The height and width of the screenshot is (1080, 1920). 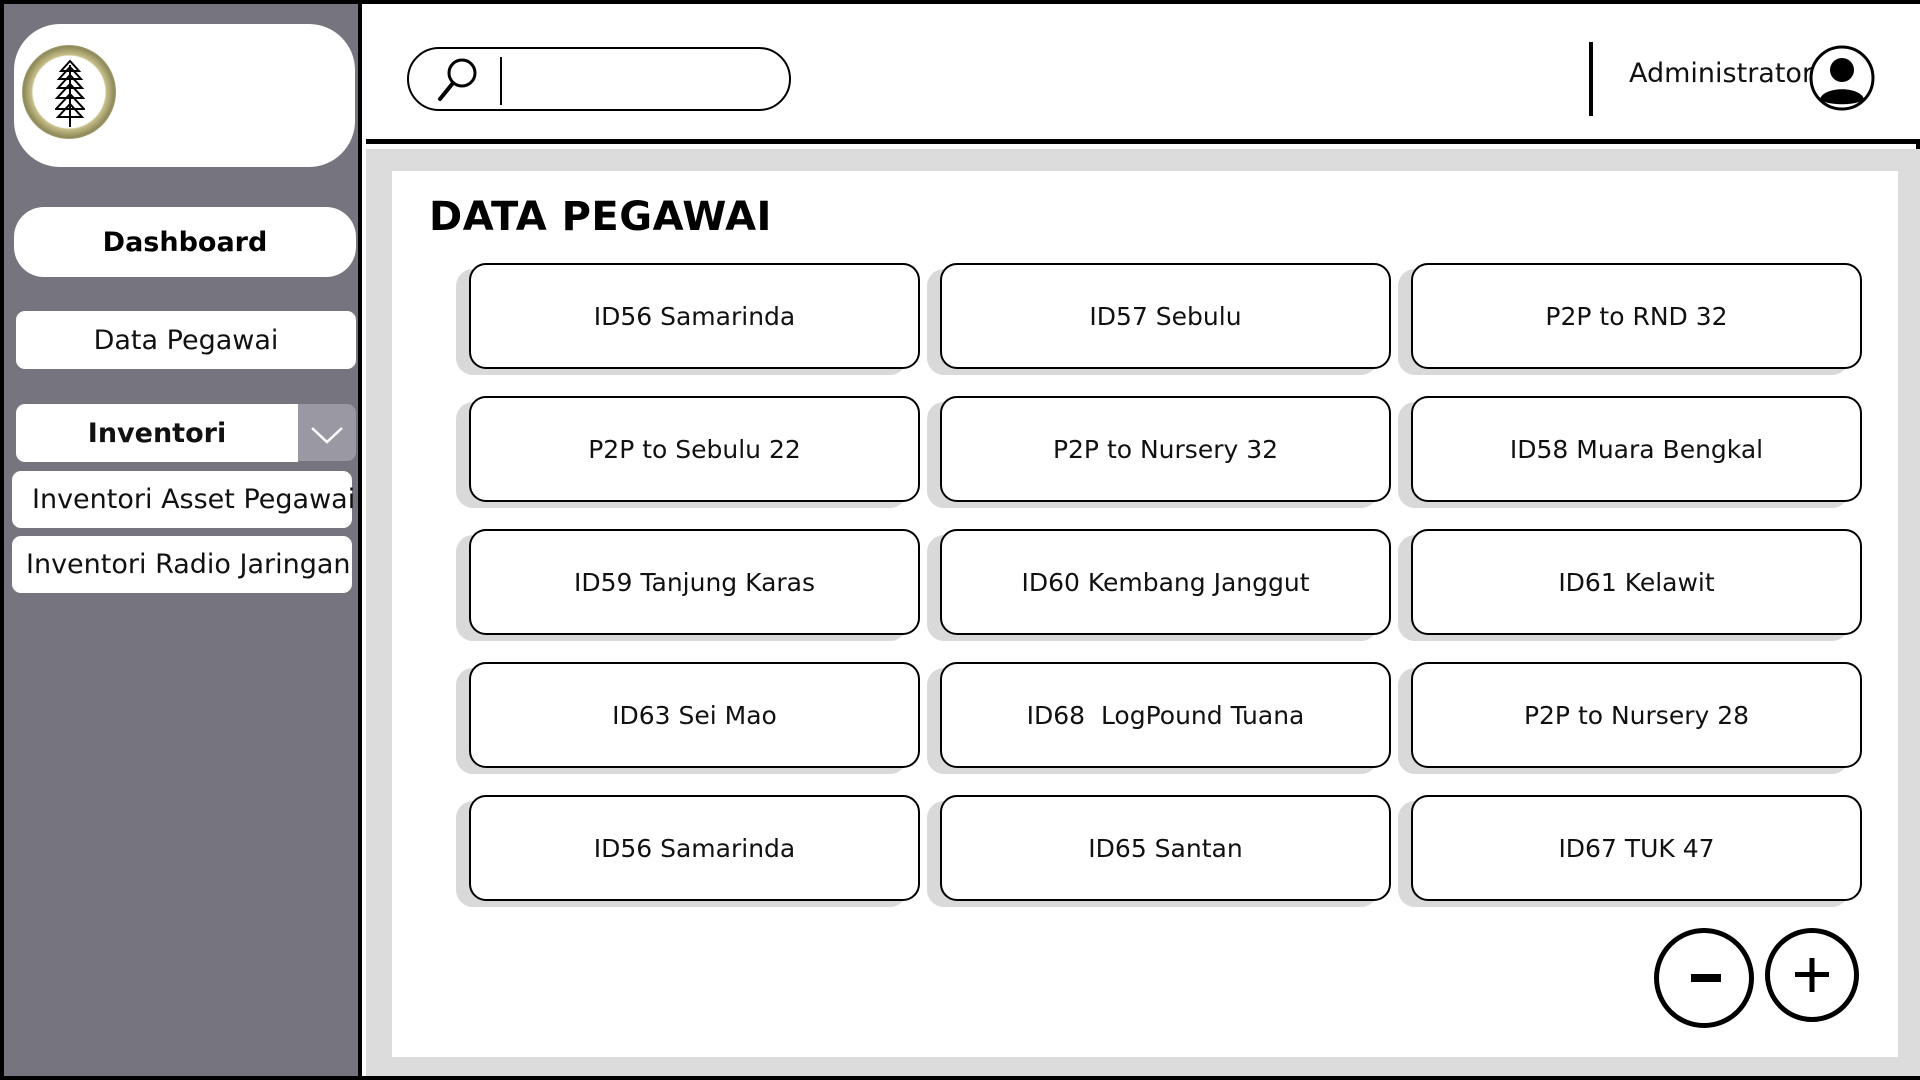 What do you see at coordinates (1165, 316) in the screenshot?
I see `location-card: ID57 Sebulu` at bounding box center [1165, 316].